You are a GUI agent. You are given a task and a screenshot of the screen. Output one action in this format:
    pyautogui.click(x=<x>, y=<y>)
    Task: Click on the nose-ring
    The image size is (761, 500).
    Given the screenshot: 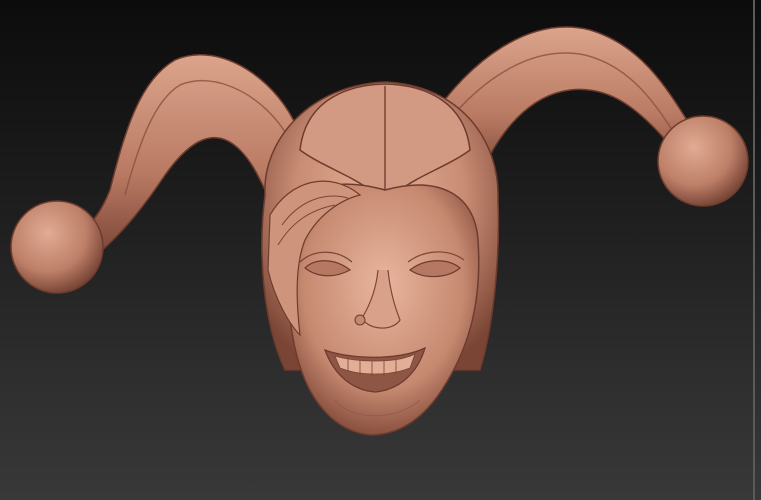 What is the action you would take?
    pyautogui.click(x=360, y=320)
    